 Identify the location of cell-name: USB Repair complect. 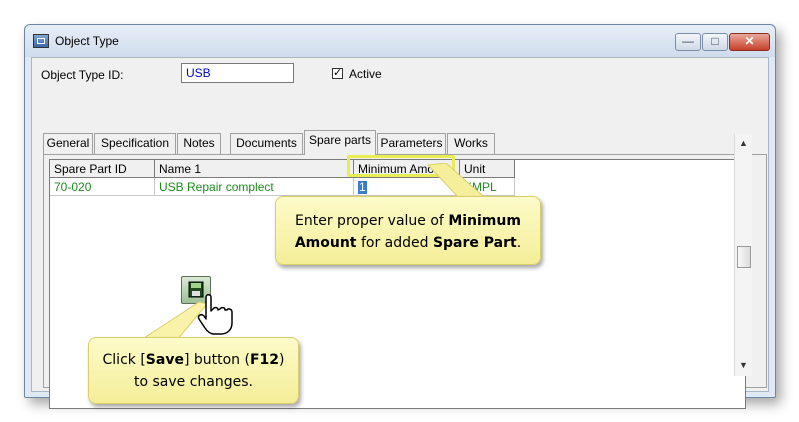
(254, 187).